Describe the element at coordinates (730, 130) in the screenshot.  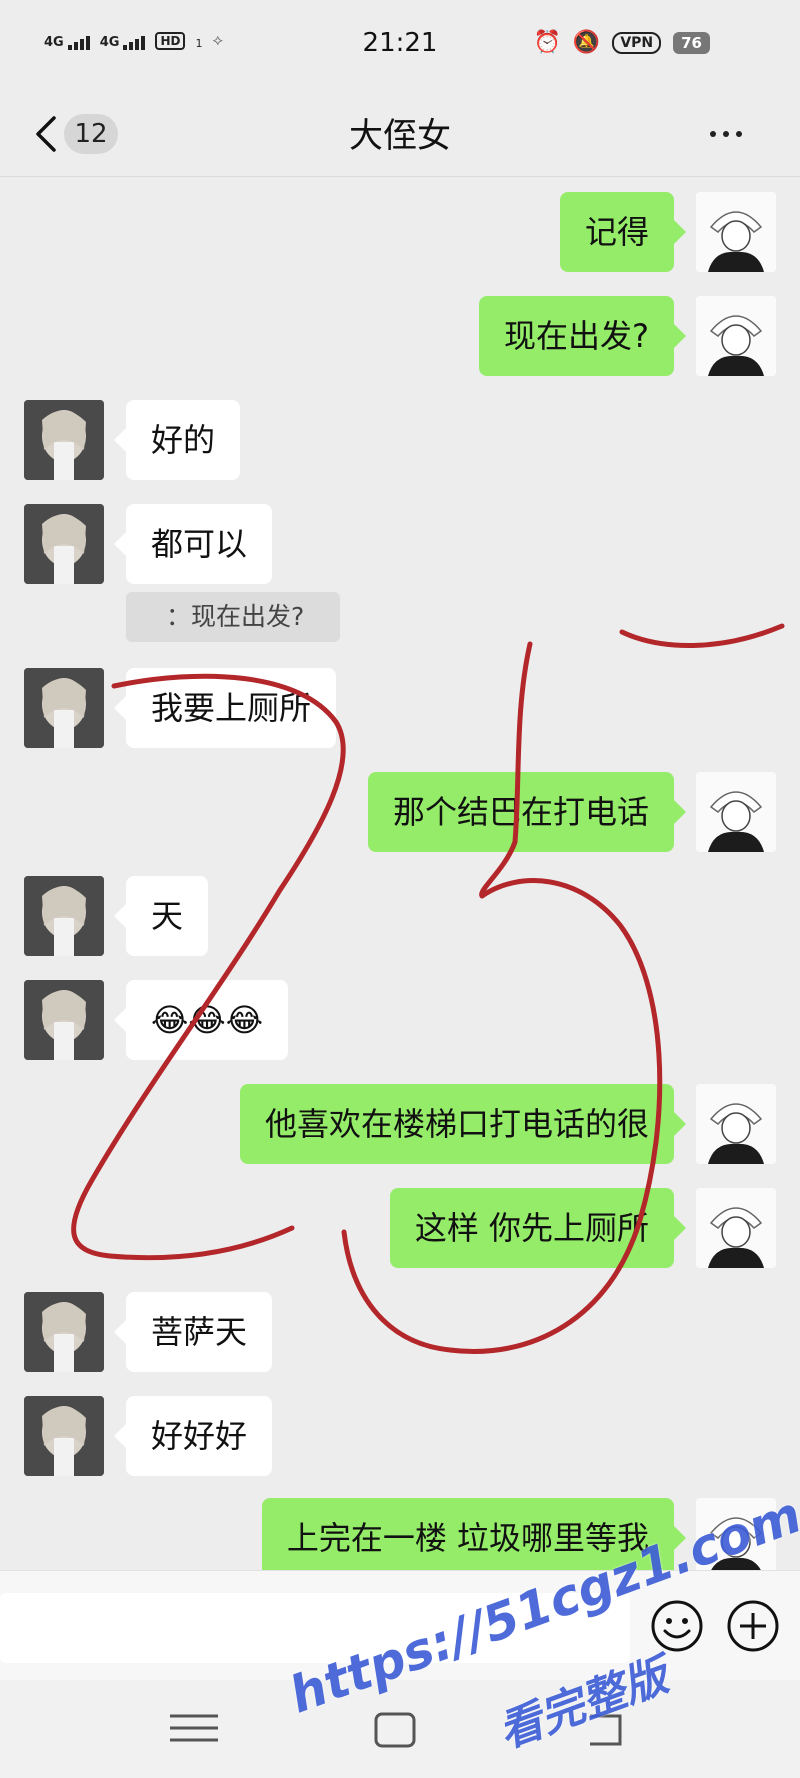
I see `more-icon` at that location.